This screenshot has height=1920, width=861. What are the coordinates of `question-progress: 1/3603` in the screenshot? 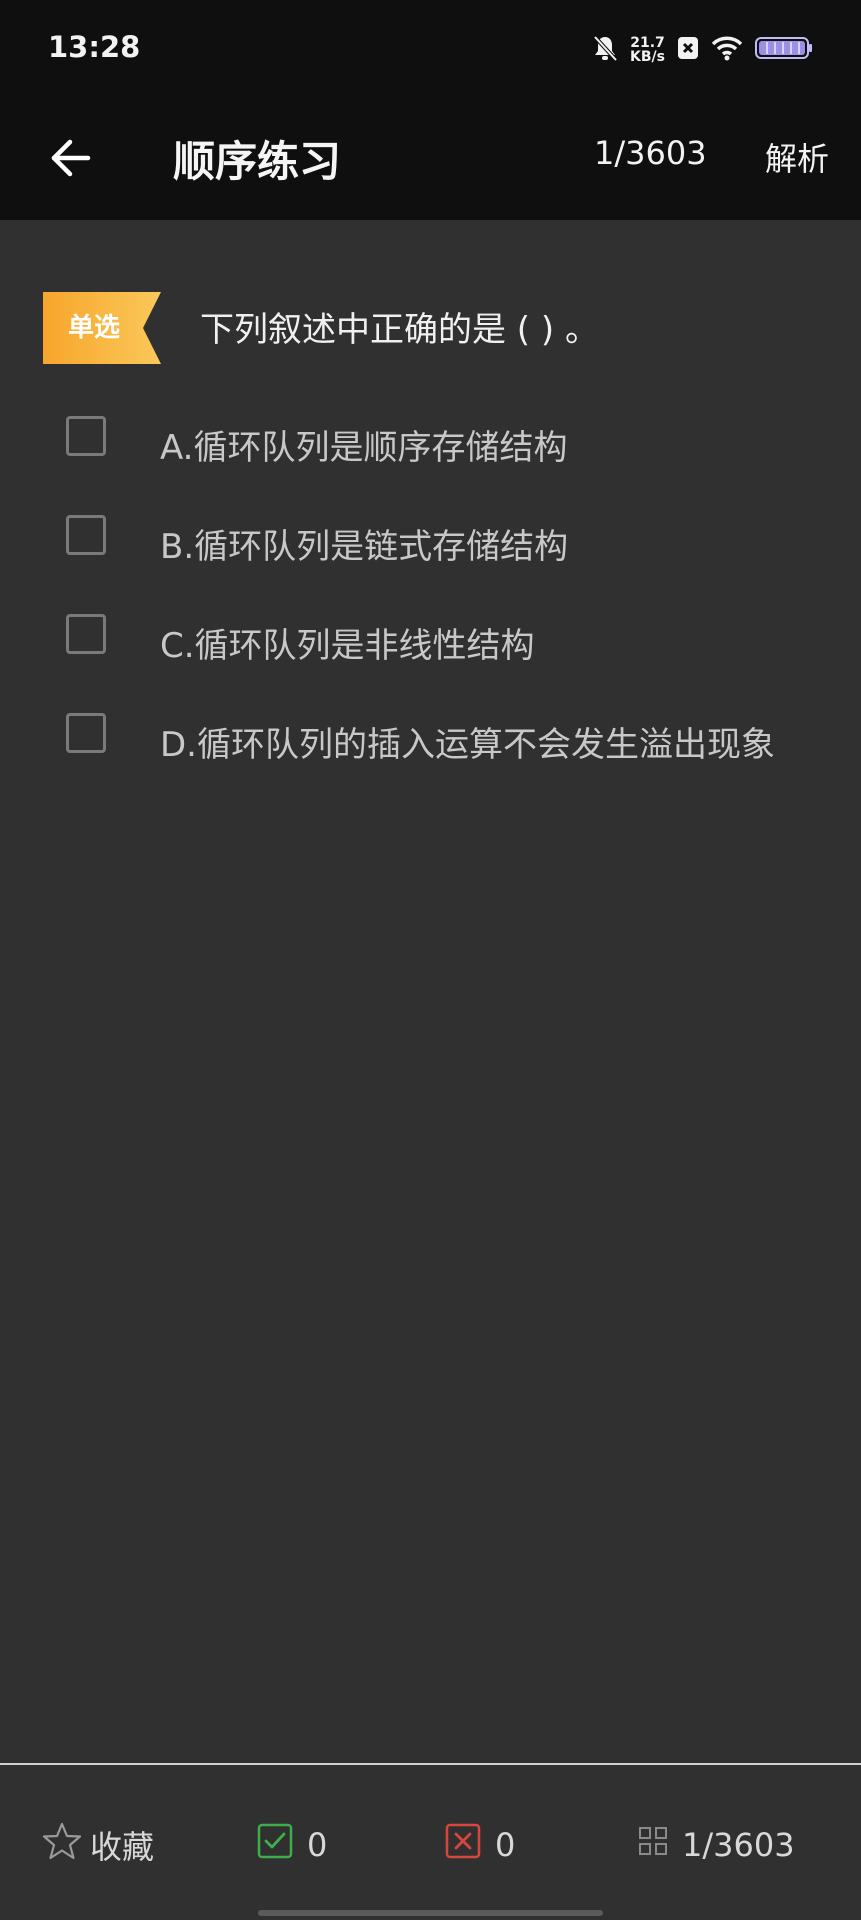 It's located at (650, 153).